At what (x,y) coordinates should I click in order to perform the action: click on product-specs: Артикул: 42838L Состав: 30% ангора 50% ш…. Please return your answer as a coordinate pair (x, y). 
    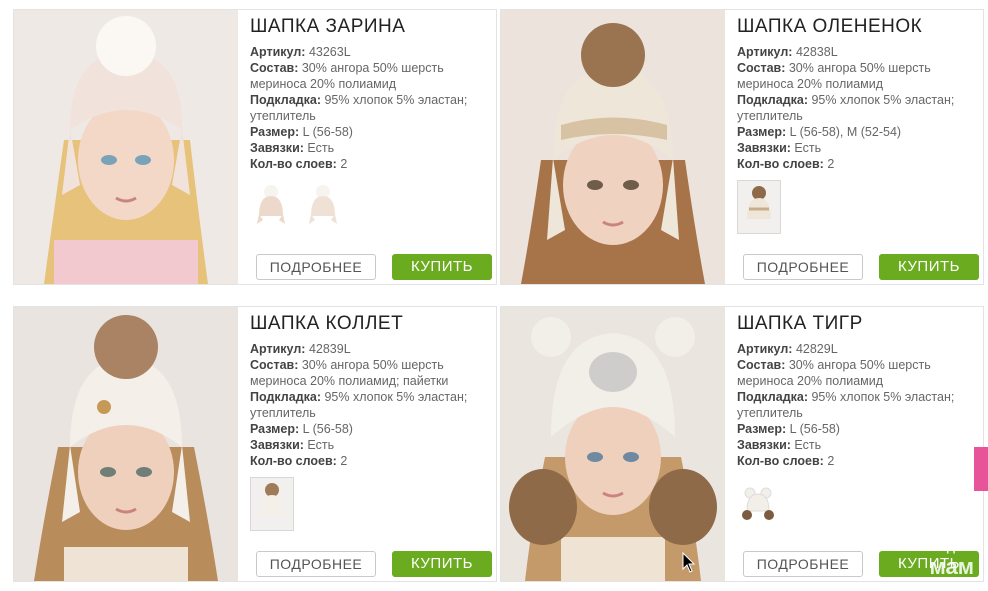
    Looking at the image, I should click on (856, 108).